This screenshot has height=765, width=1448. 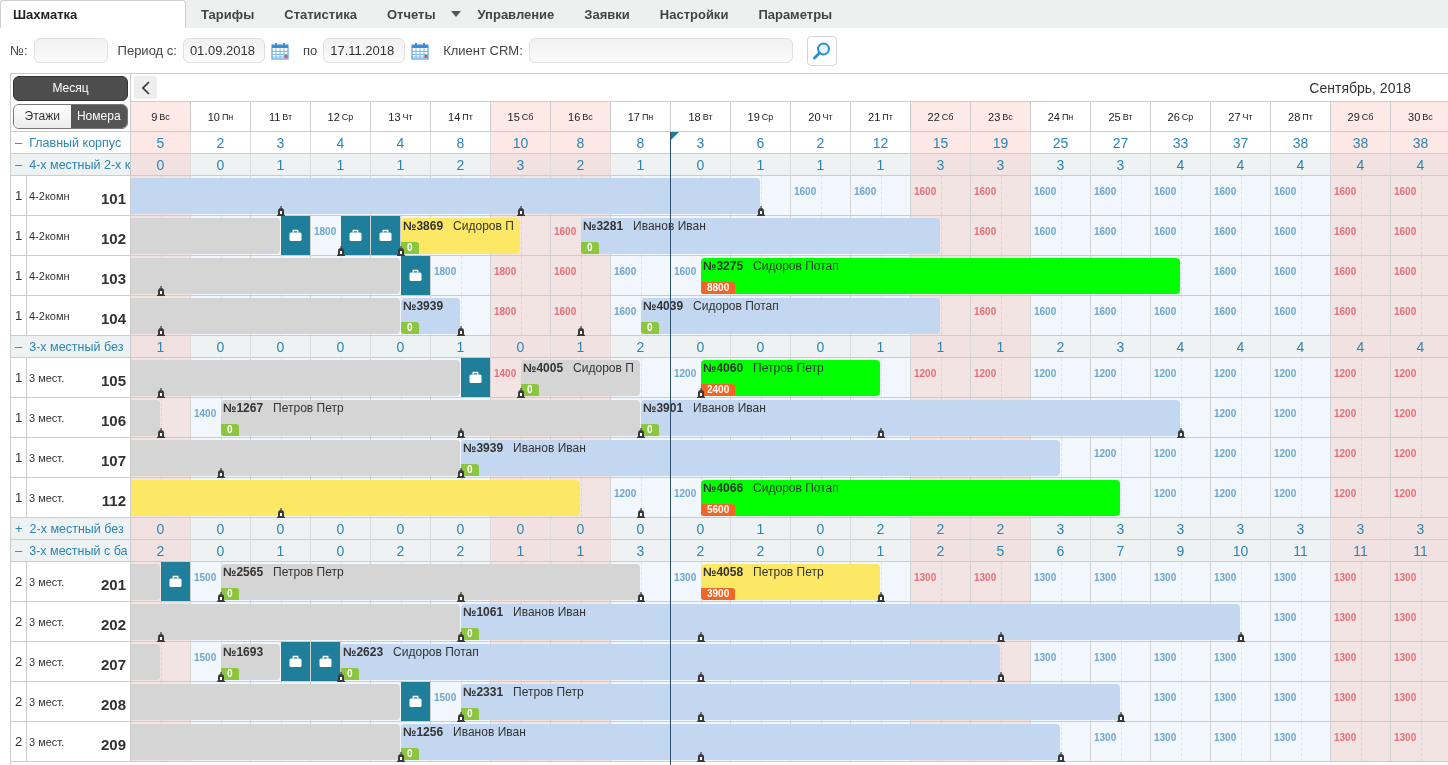 What do you see at coordinates (70, 88) in the screenshot?
I see `month-button: Месяц` at bounding box center [70, 88].